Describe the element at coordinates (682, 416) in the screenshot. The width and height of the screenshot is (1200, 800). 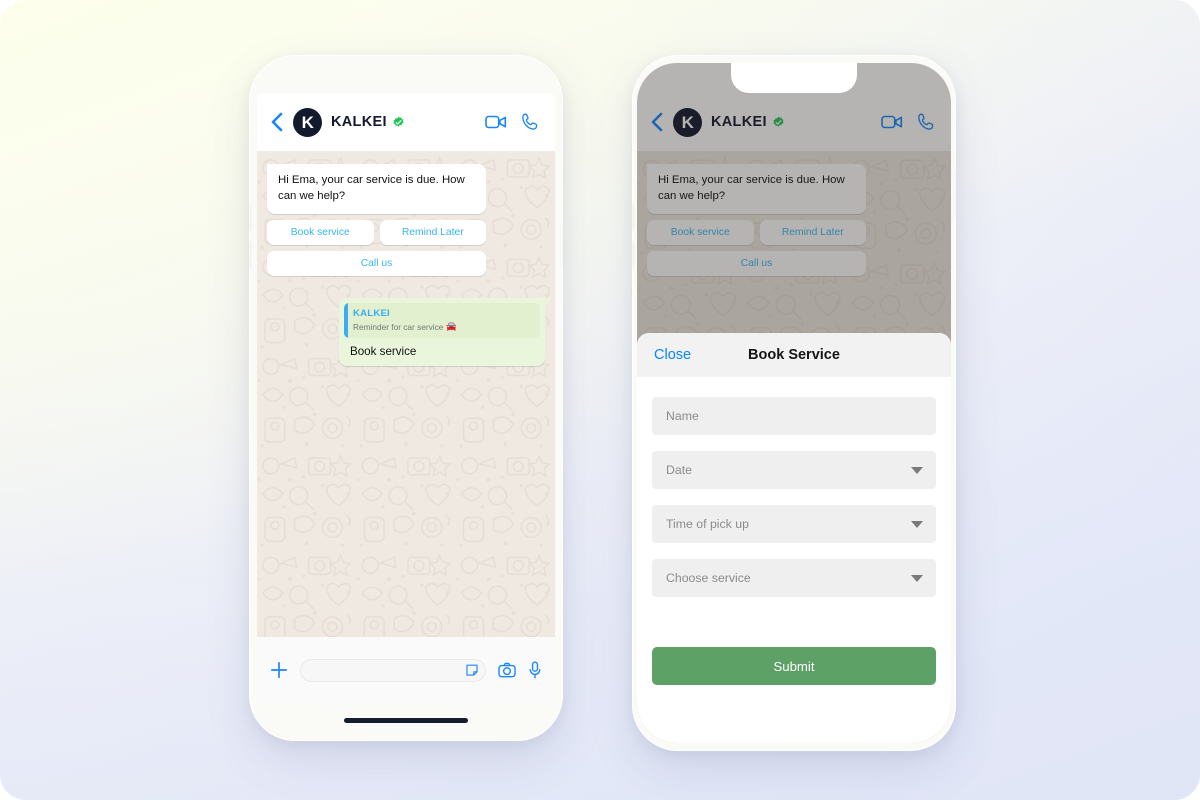
I see `name-field-placeholder: Name` at that location.